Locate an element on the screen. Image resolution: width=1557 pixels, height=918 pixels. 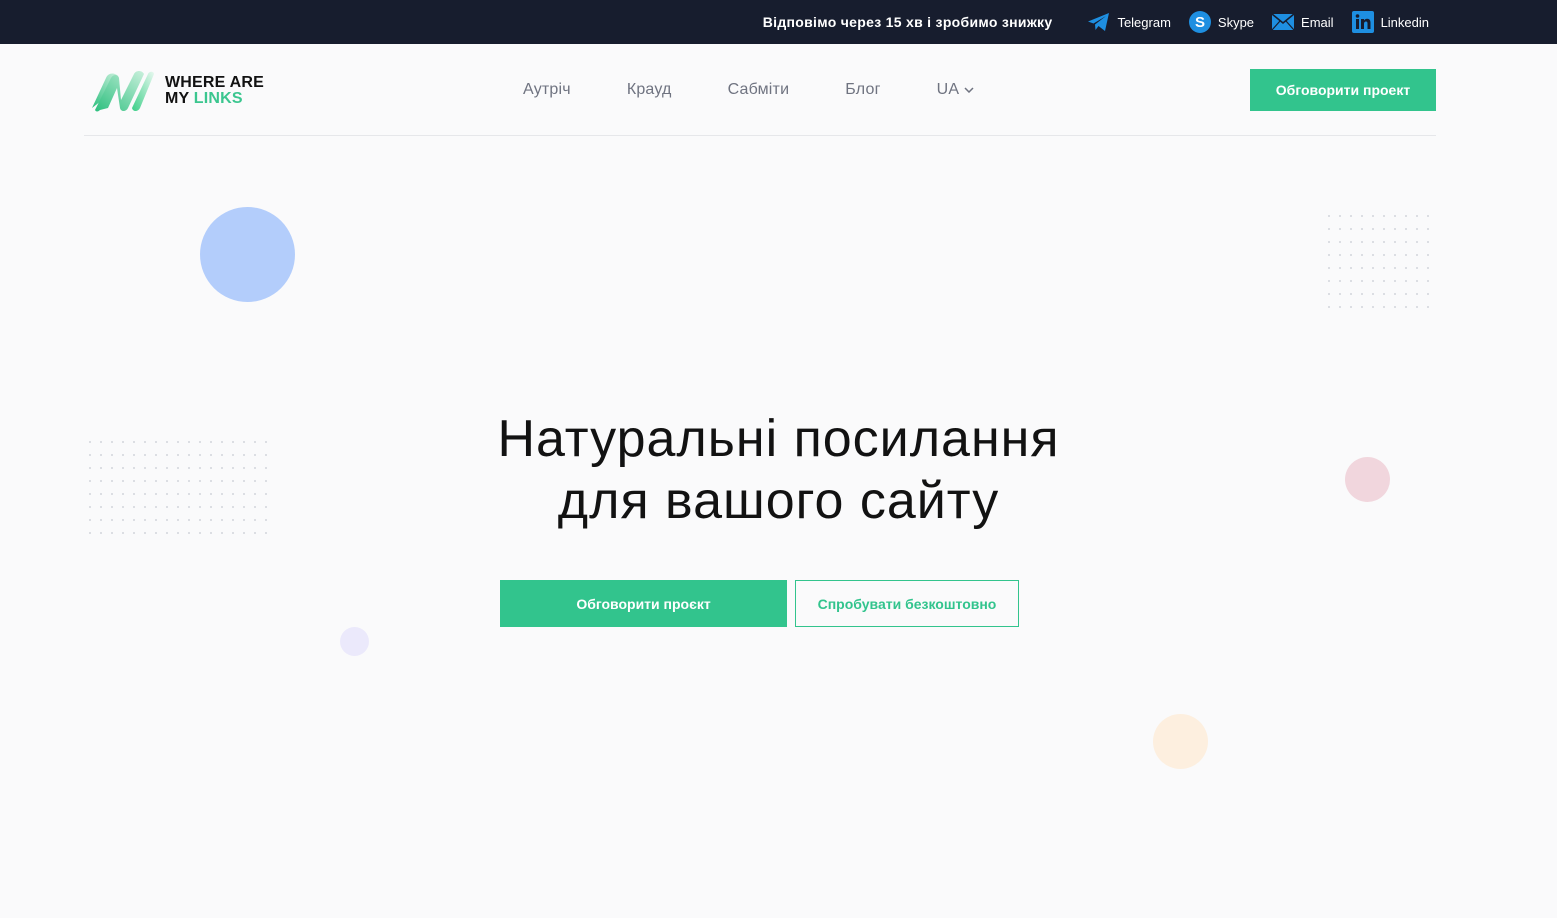
logo-text: WHERE ARE MY LINKS is located at coordinates (214, 91).